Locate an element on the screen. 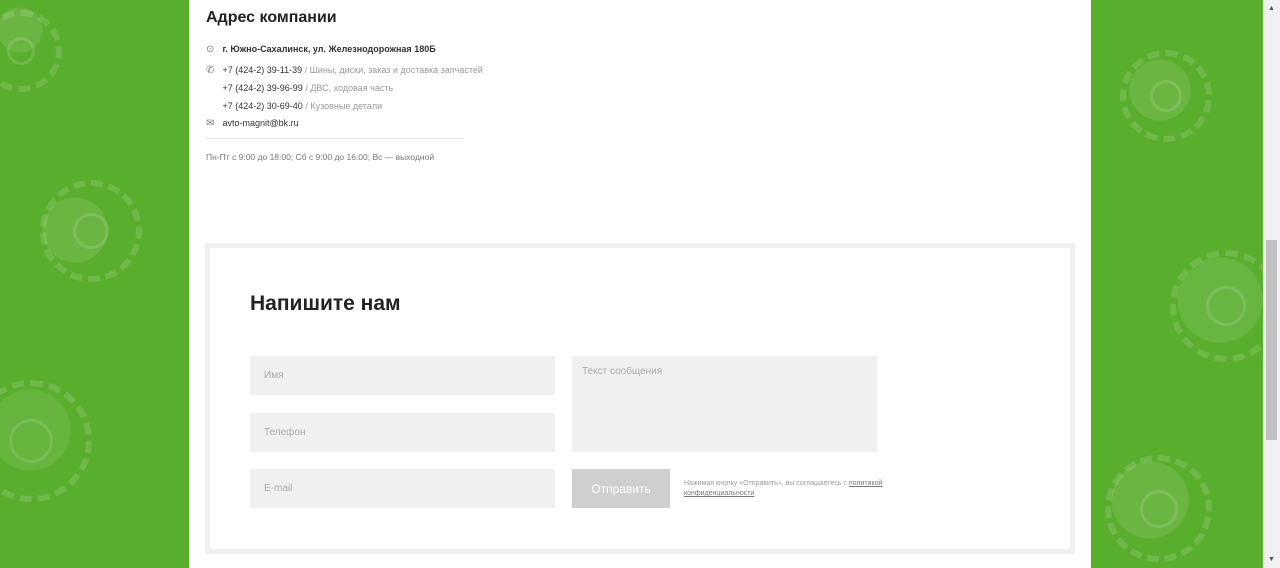 Image resolution: width=1280 pixels, height=568 pixels. phone-number: +7 (424-2) 39-96-99 is located at coordinates (263, 88).